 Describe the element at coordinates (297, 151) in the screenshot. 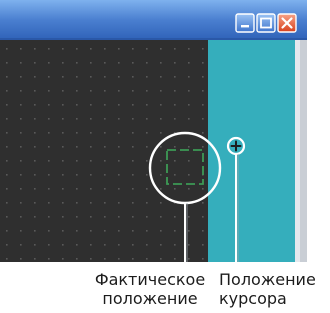

I see `side-panel-border` at that location.